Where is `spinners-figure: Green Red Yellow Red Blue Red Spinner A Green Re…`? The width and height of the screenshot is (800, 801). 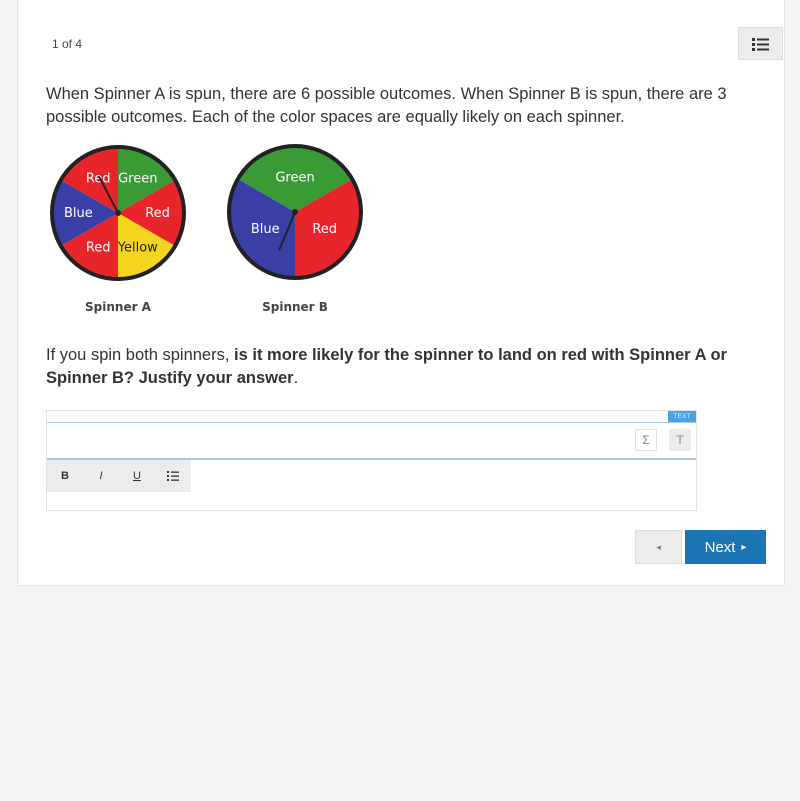 spinners-figure: Green Red Yellow Red Blue Red Spinner A Green Re… is located at coordinates (206, 229).